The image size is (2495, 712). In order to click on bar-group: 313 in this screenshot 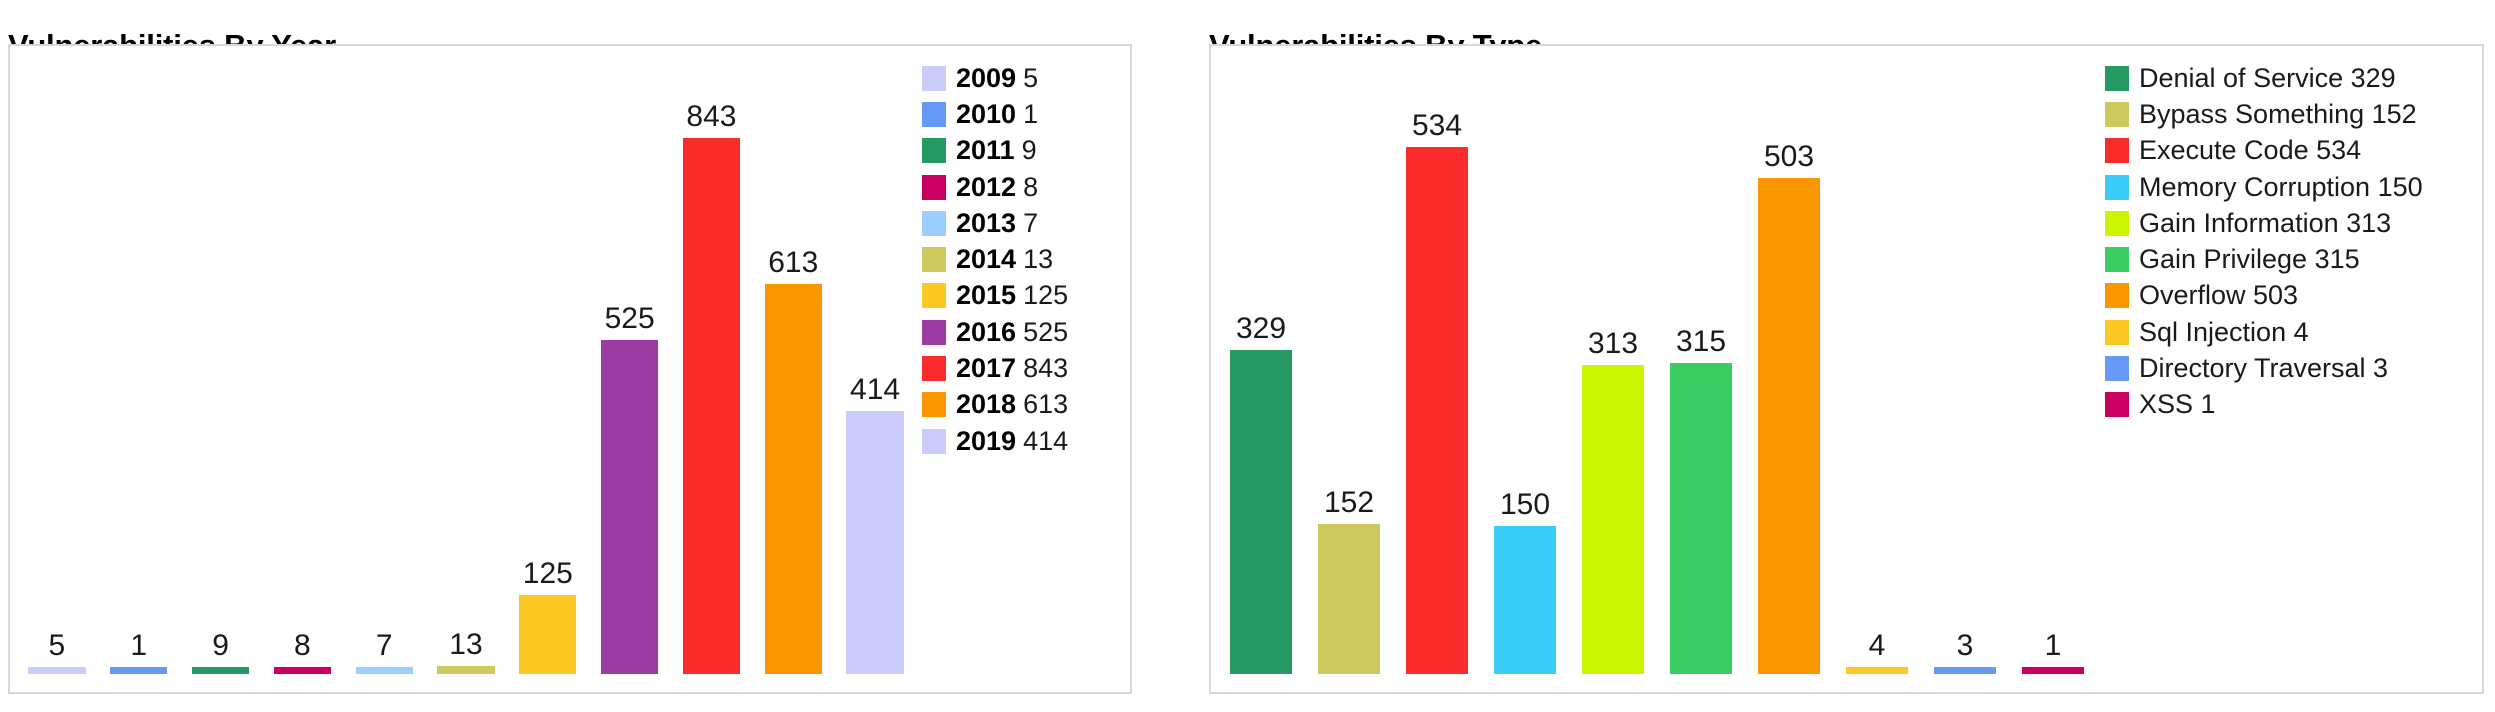, I will do `click(1613, 362)`.